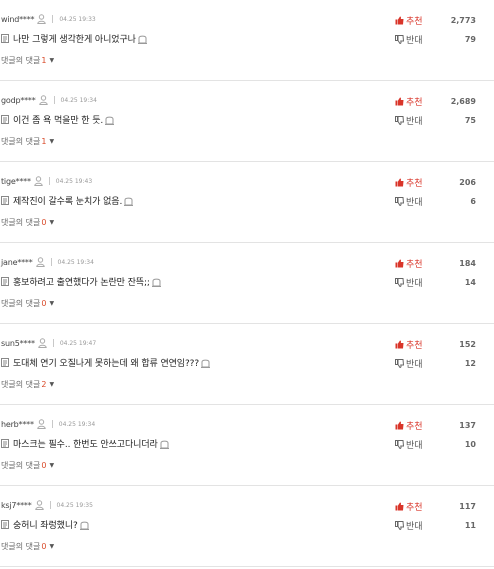  I want to click on comment-body: 마스크는 필수.. 한번도 안쓰고다니더라, so click(85, 443).